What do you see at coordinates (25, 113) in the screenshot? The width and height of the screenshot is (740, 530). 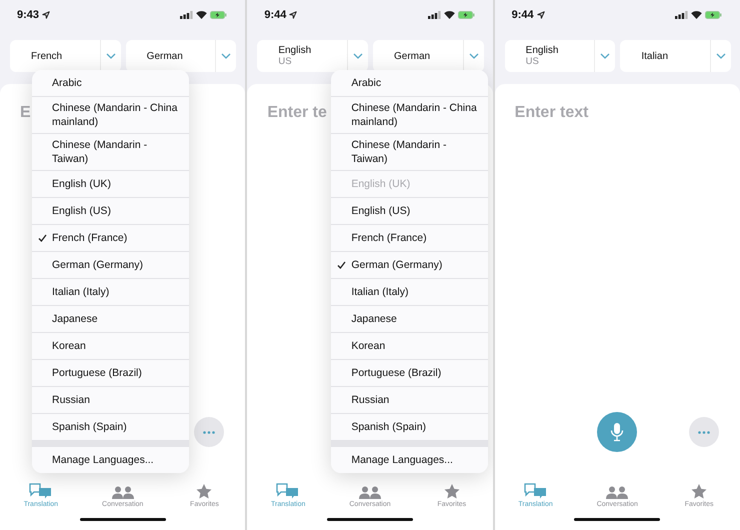 I see `placeholder-text: E` at bounding box center [25, 113].